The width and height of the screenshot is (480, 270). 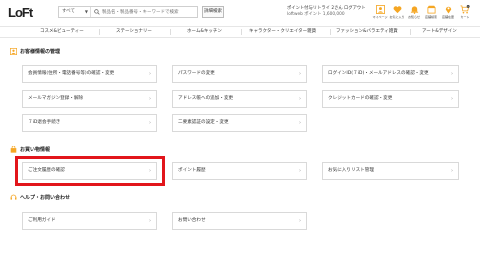 What do you see at coordinates (62, 32) in the screenshot?
I see `nav-item-cosme: コスメ&ビューティー` at bounding box center [62, 32].